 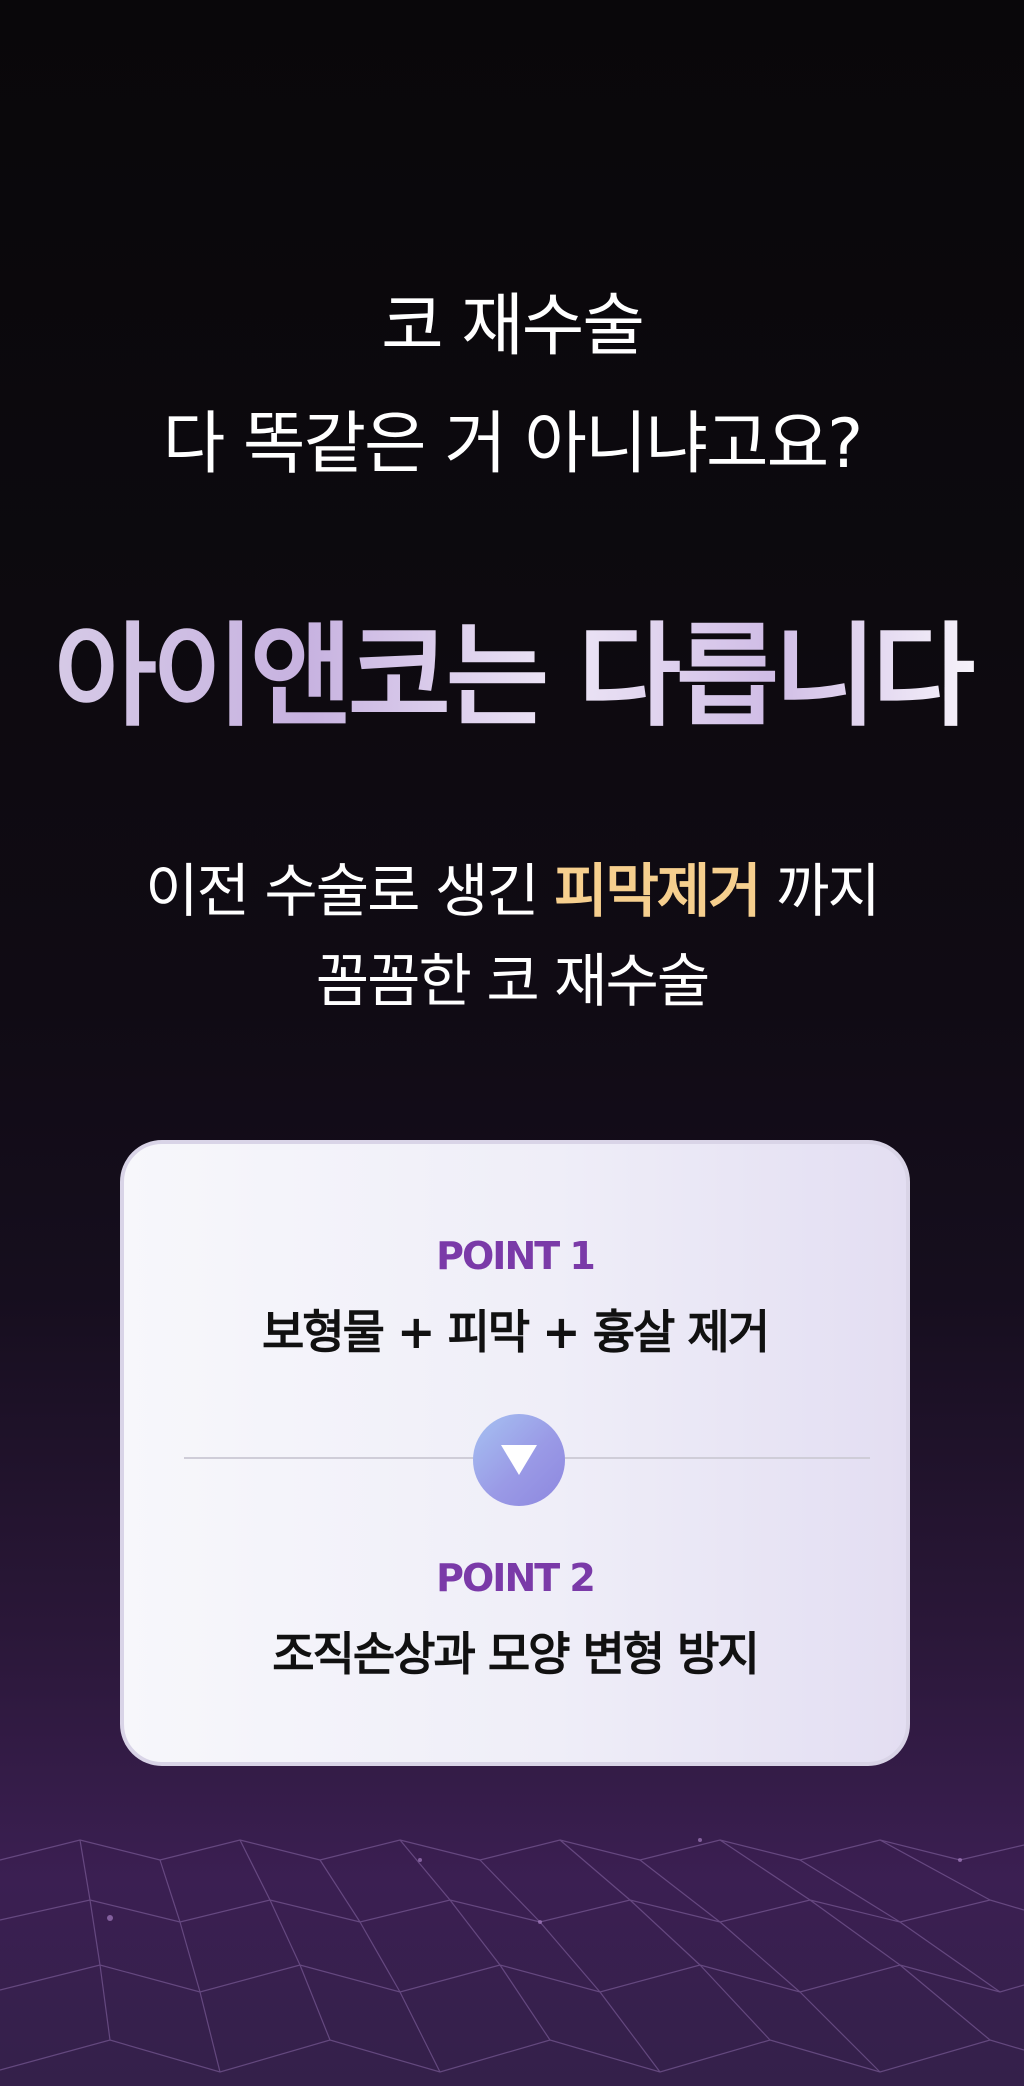 What do you see at coordinates (512, 981) in the screenshot?
I see `sub-line-2: 꼼꼼한 코 재수술` at bounding box center [512, 981].